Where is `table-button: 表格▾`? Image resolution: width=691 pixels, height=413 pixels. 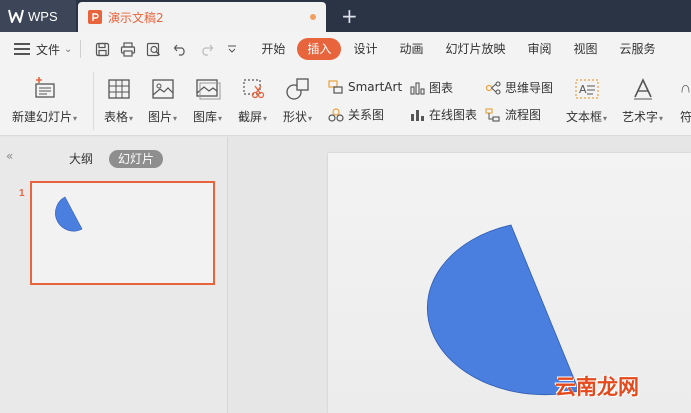 table-button: 表格▾ is located at coordinates (118, 100).